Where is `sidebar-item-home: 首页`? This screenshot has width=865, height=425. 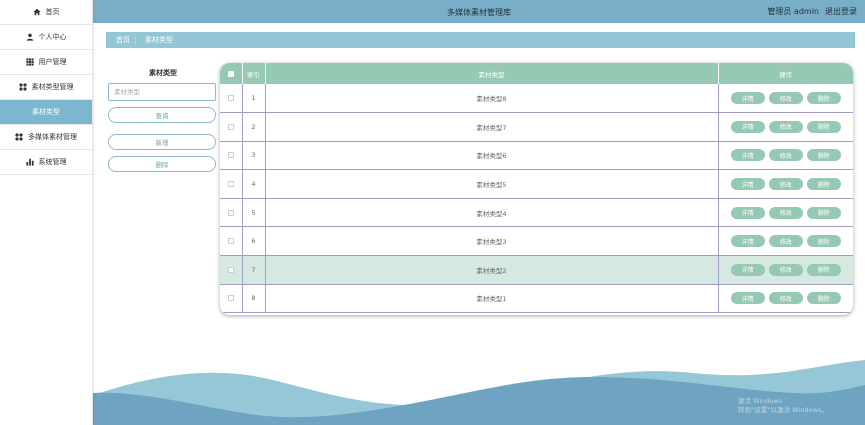
sidebar-item-home: 首页 is located at coordinates (46, 12).